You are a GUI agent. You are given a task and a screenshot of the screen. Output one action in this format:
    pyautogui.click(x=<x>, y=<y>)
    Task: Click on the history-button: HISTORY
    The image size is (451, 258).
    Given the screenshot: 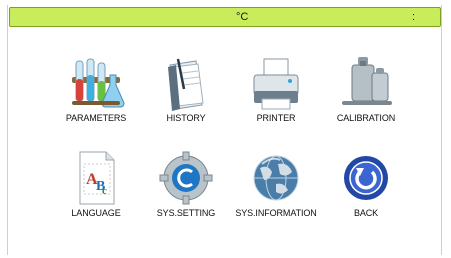 What is the action you would take?
    pyautogui.click(x=186, y=107)
    